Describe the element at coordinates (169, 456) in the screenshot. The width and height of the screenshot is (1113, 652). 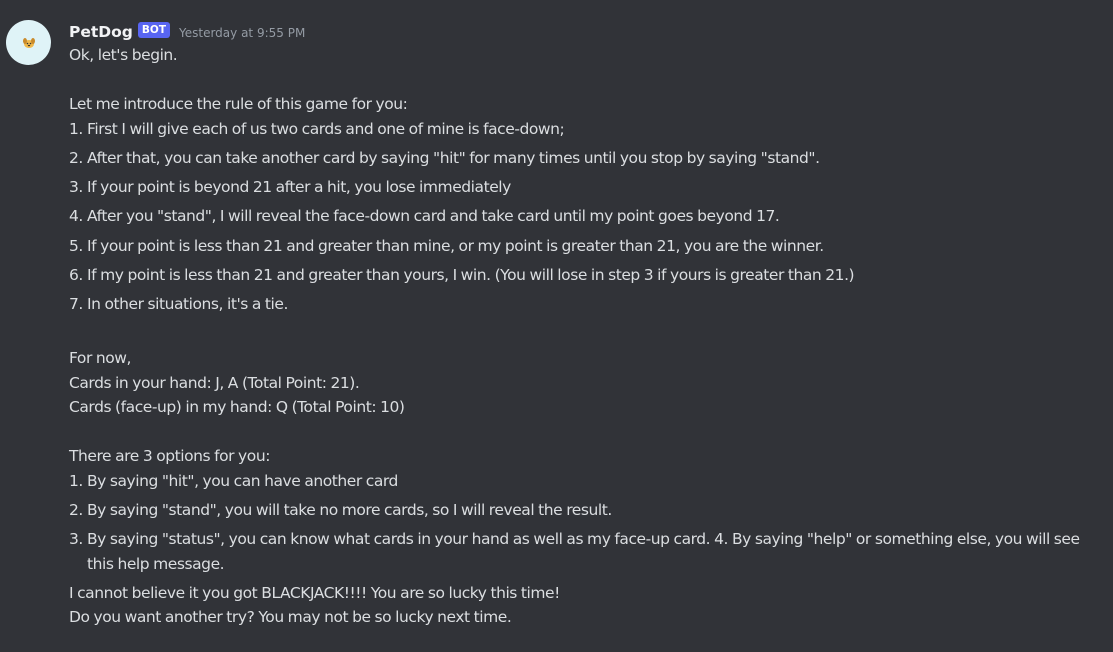
I see `options-intro: There are 3 options for you:` at that location.